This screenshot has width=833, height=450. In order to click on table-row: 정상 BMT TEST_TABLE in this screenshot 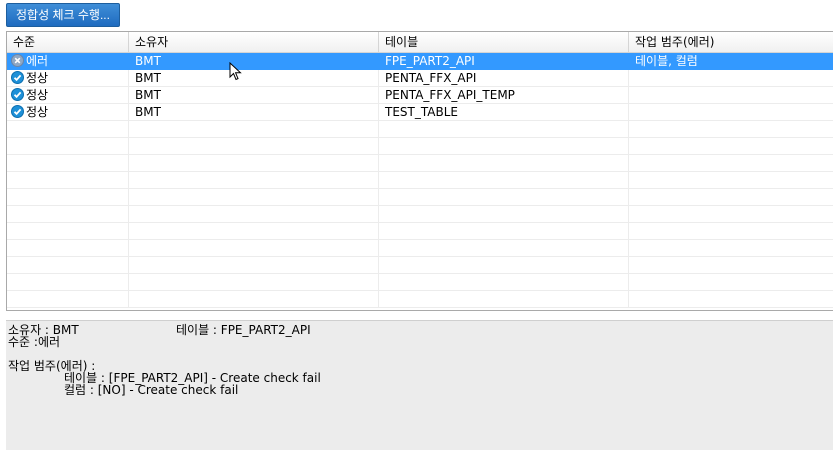, I will do `click(420, 112)`.